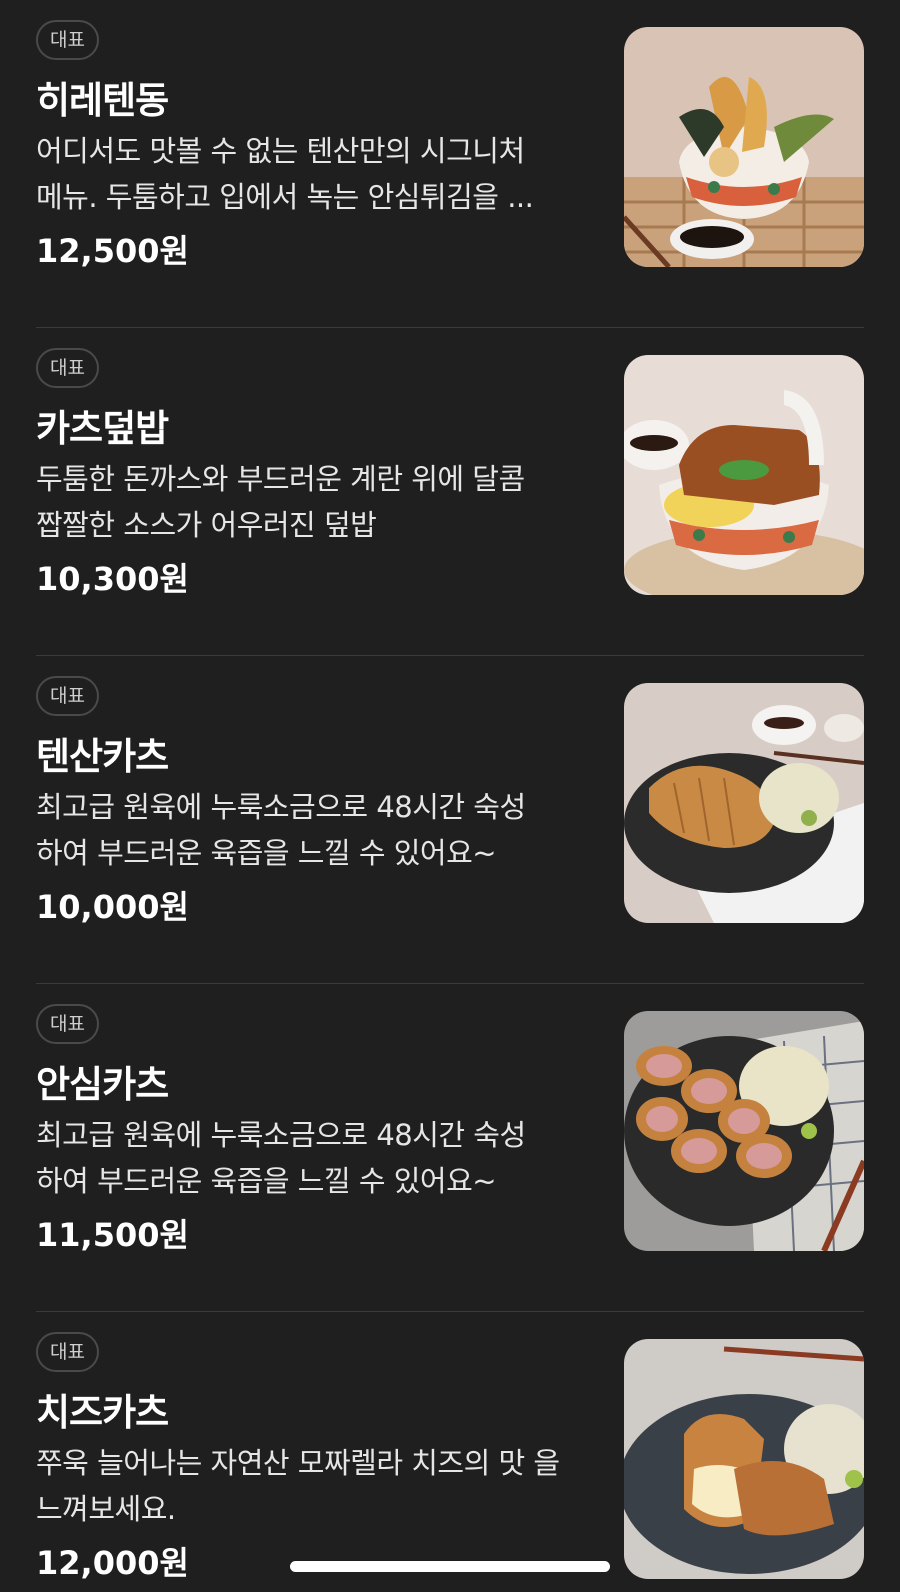  What do you see at coordinates (112, 251) in the screenshot?
I see `menu-item-price: 12,500원` at bounding box center [112, 251].